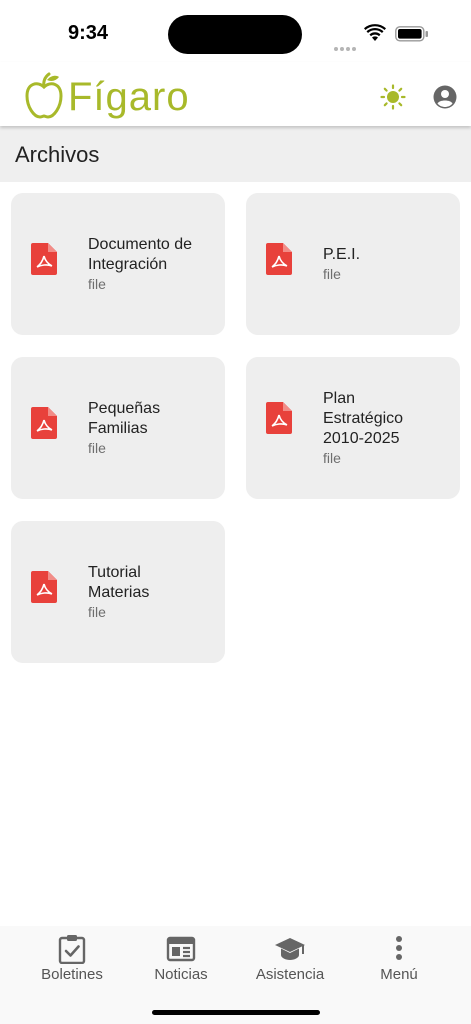 The width and height of the screenshot is (471, 1024). Describe the element at coordinates (290, 974) in the screenshot. I see `nav-label: Asistencia` at that location.